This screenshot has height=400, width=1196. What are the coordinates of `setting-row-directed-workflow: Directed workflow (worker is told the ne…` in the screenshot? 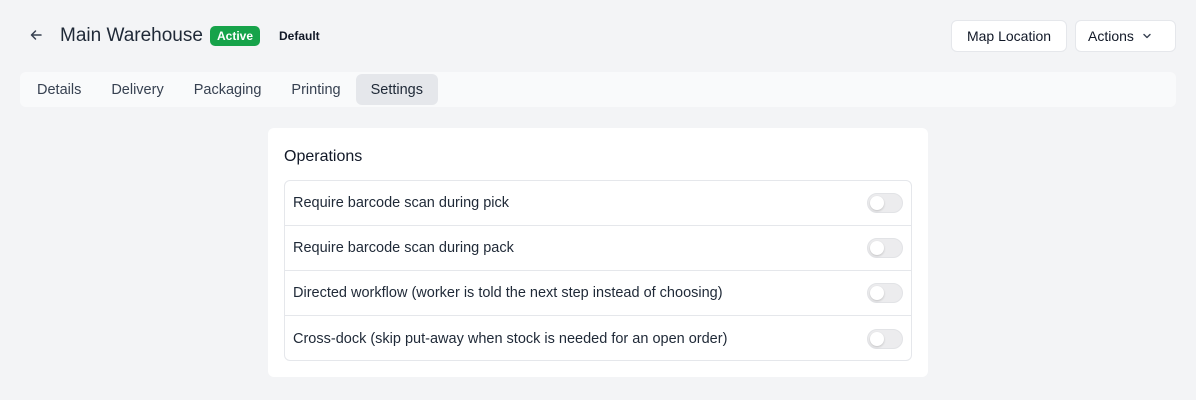 It's located at (598, 293).